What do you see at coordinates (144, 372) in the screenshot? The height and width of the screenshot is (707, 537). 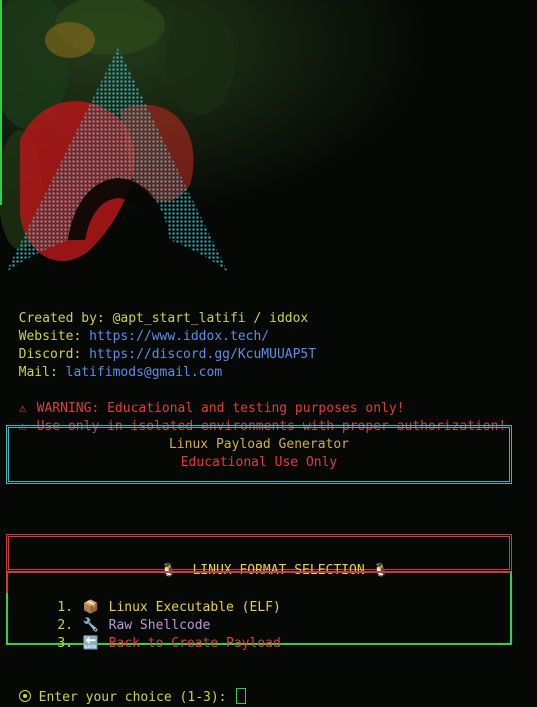 I see `mail-link: latifimods@gmail.com` at bounding box center [144, 372].